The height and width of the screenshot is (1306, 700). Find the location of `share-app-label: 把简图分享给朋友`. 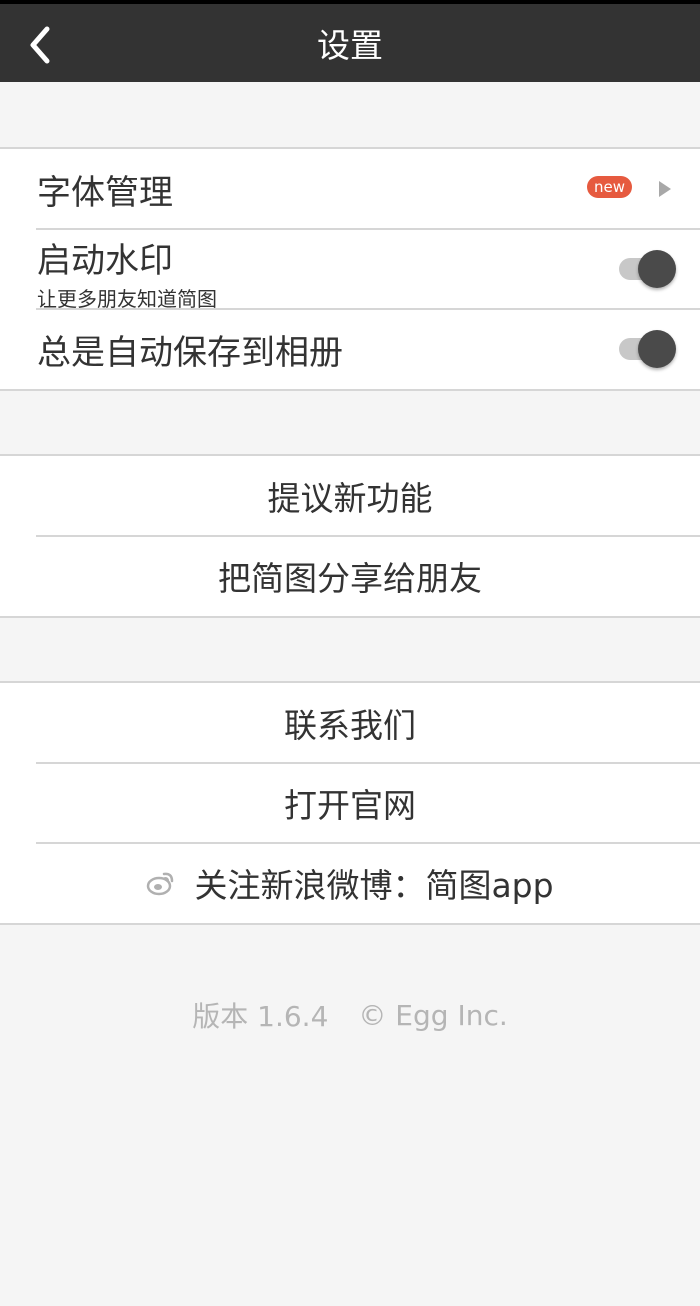

share-app-label: 把简图分享给朋友 is located at coordinates (350, 578).